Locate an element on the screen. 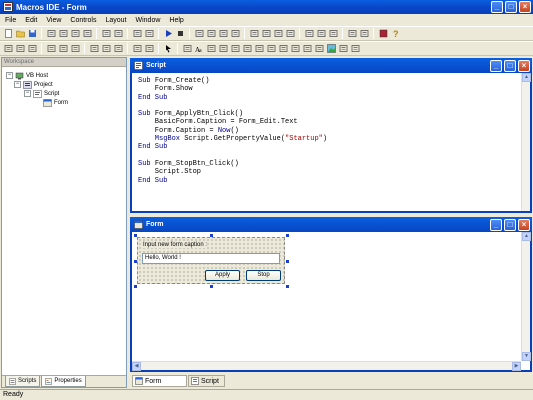 This screenshot has height=400, width=533. menu-controls: Controls is located at coordinates (83, 20).